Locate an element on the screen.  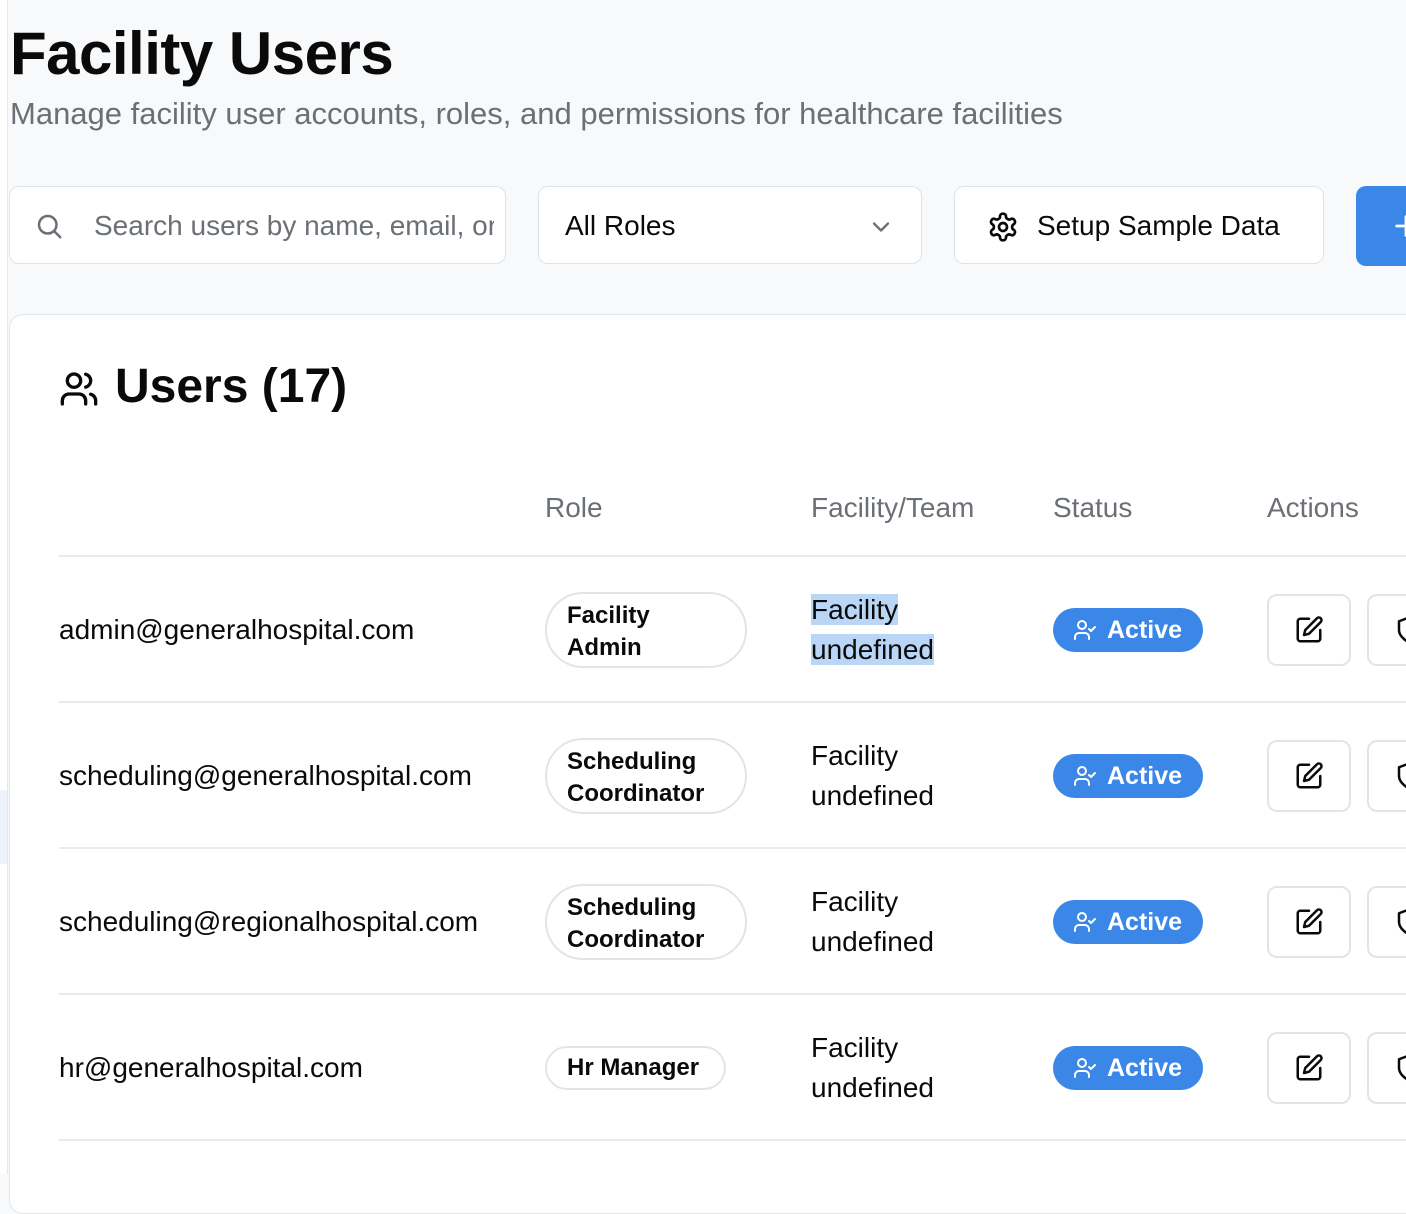
role-filter-select: All Roles is located at coordinates (730, 225).